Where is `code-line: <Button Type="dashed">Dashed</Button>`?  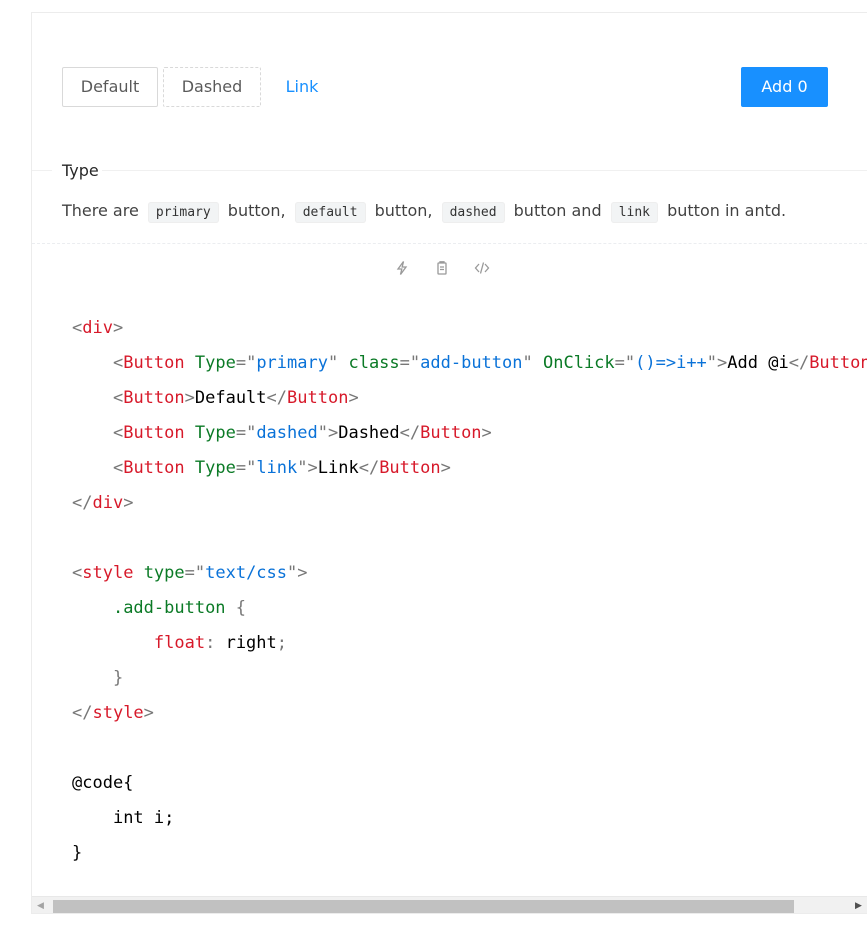 code-line: <Button Type="dashed">Dashed</Button> is located at coordinates (469, 433).